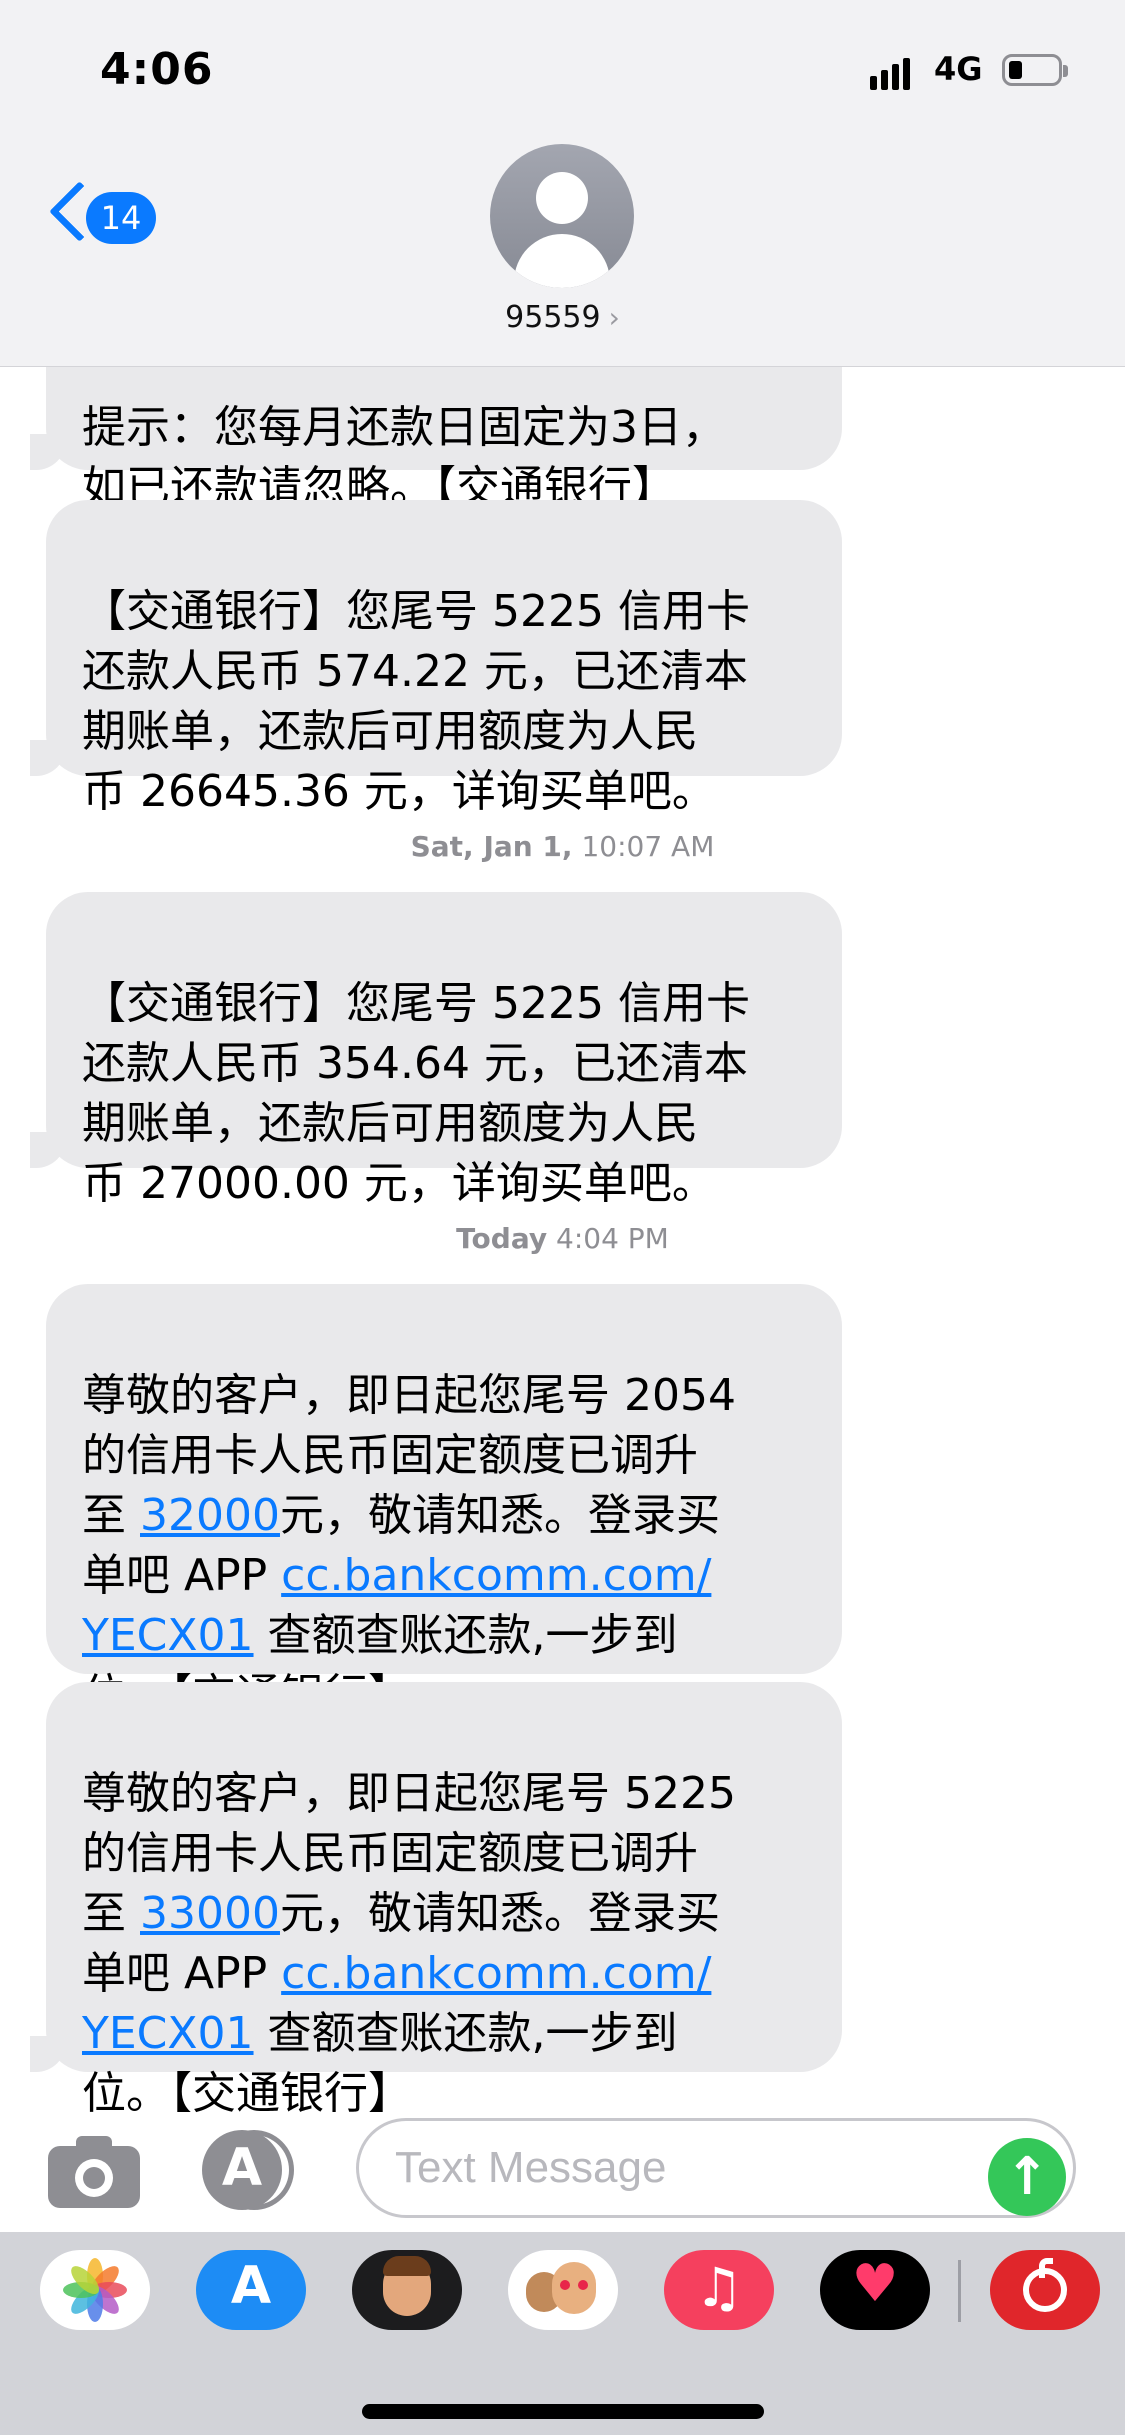  Describe the element at coordinates (563, 2290) in the screenshot. I see `animoji-icon` at that location.